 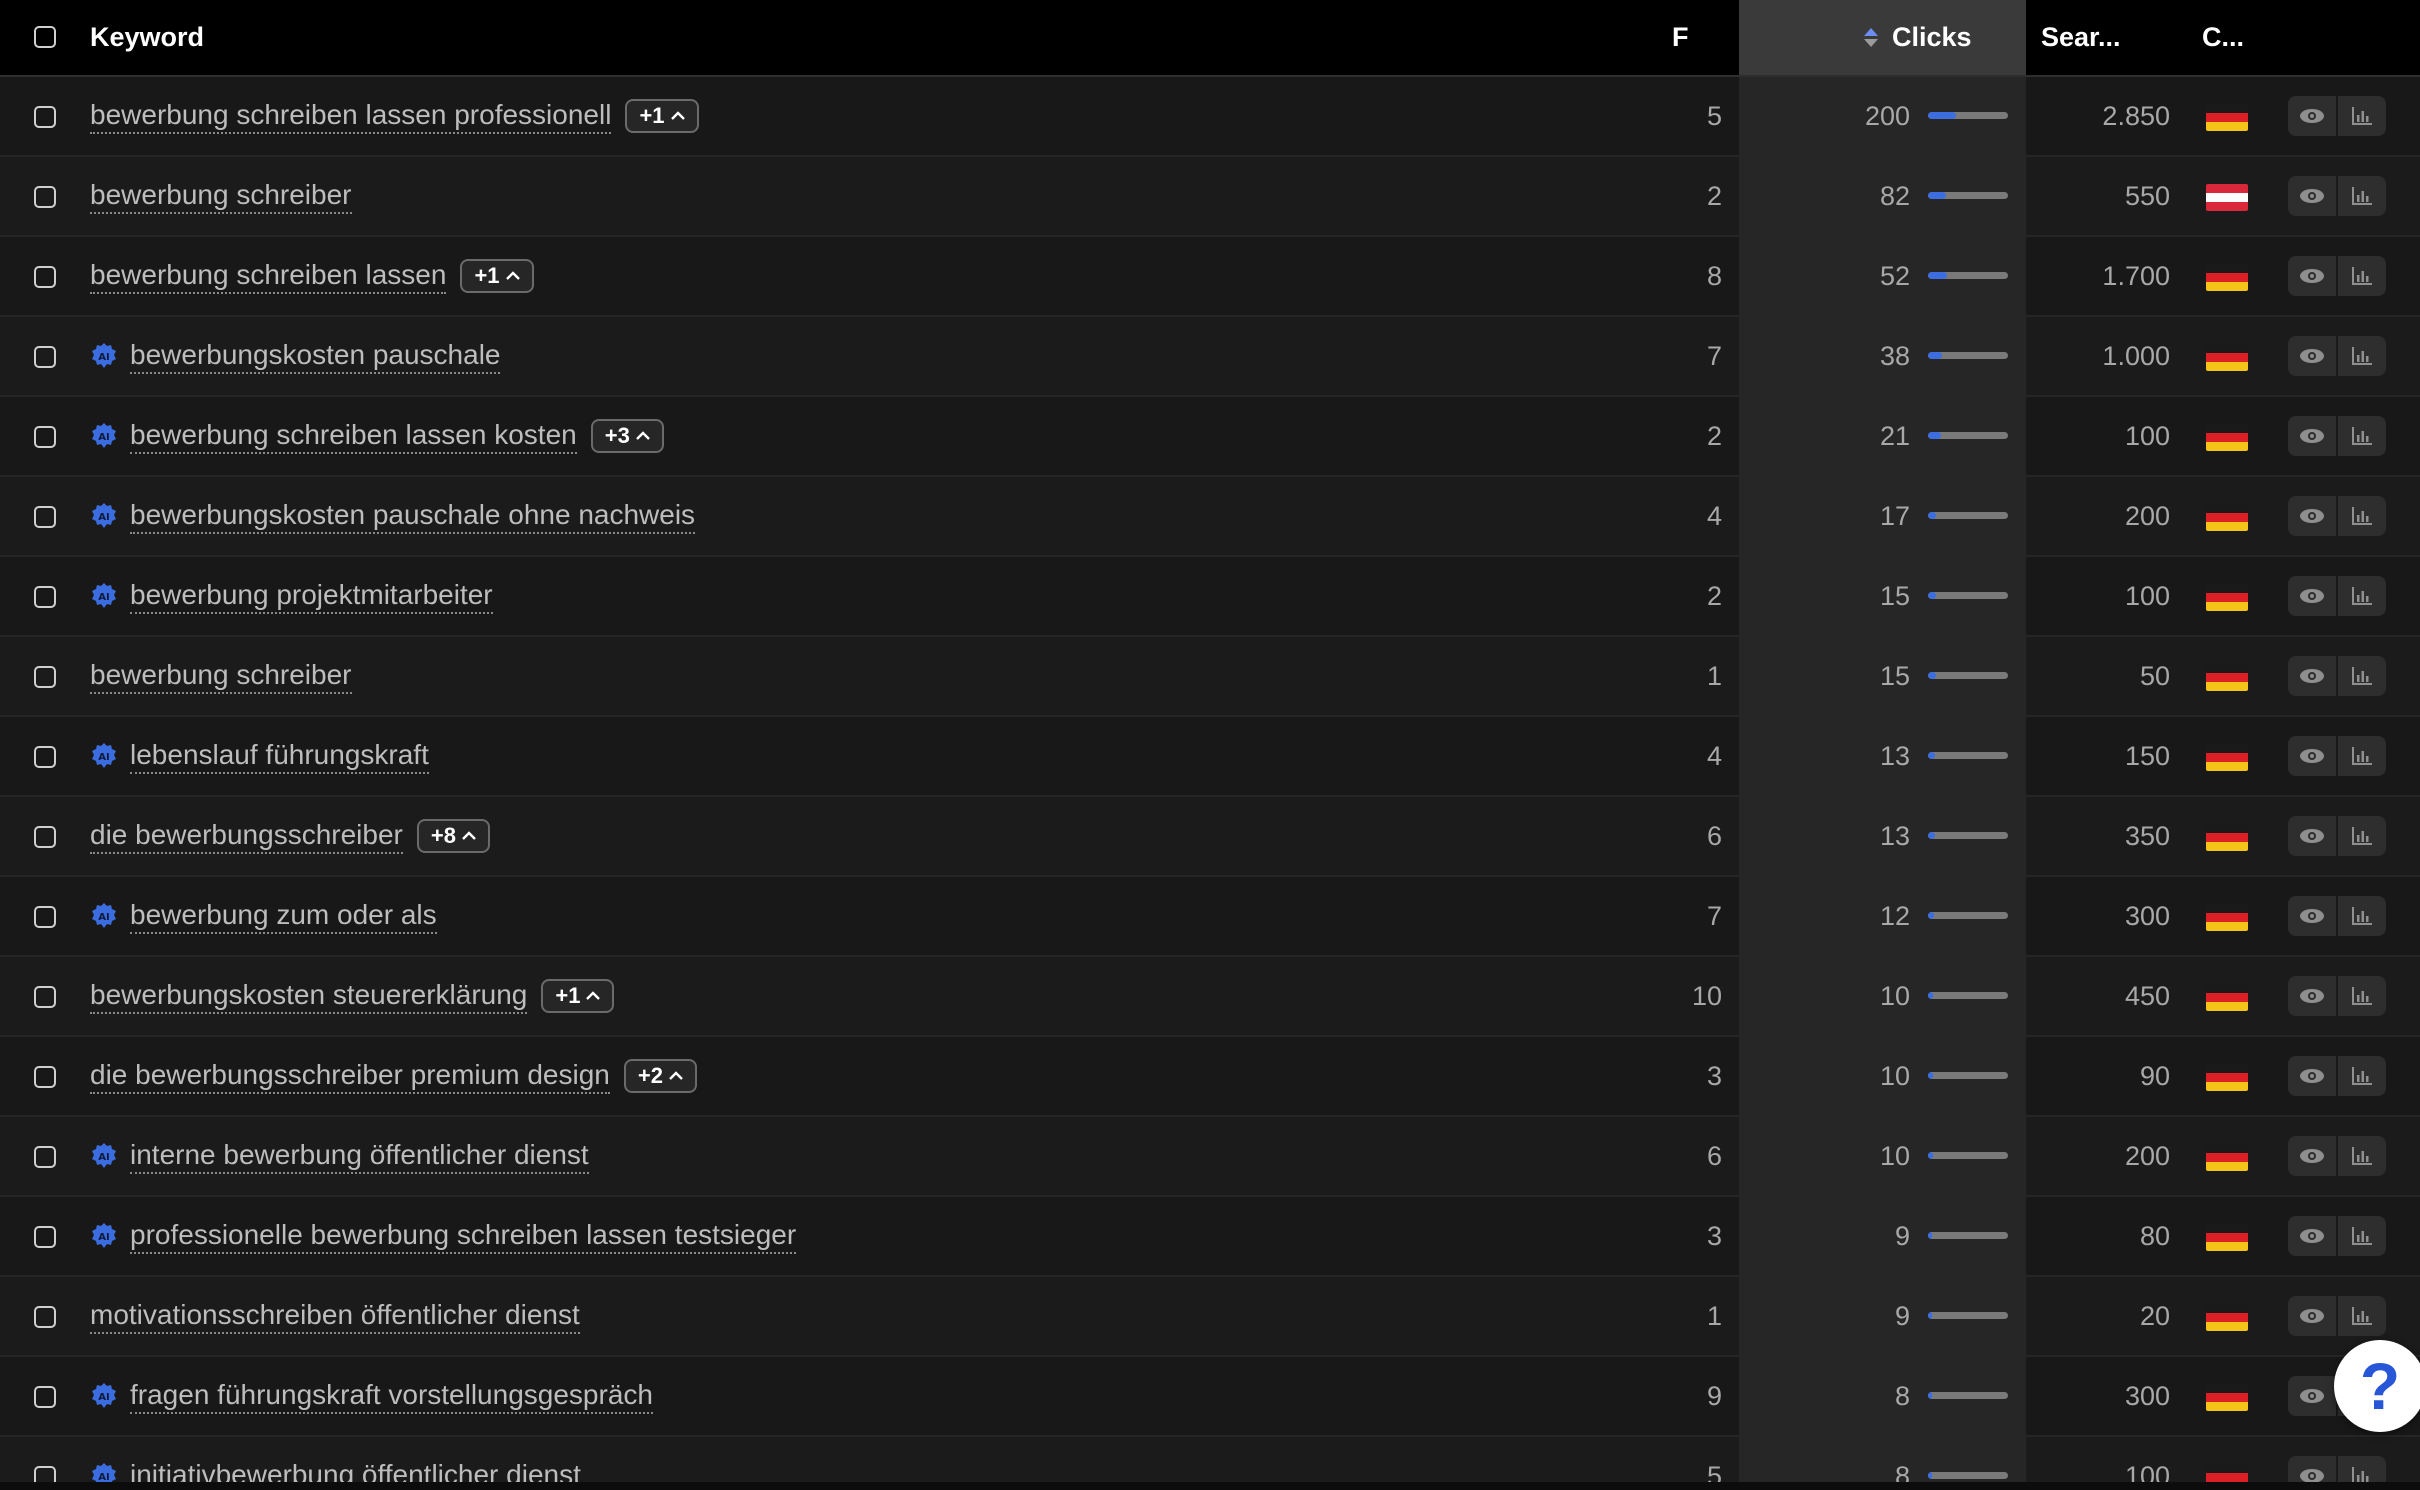 I want to click on keyword-link: bewerbung zum oder als, so click(x=283, y=916).